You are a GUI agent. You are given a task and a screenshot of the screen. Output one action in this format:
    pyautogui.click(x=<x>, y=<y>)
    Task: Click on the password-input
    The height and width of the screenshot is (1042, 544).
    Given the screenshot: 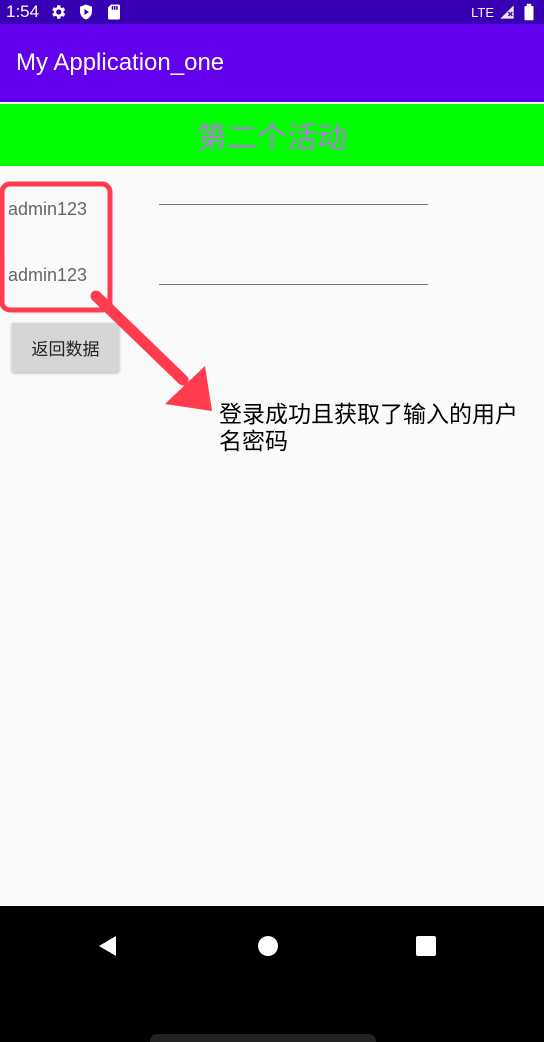 What is the action you would take?
    pyautogui.click(x=293, y=270)
    